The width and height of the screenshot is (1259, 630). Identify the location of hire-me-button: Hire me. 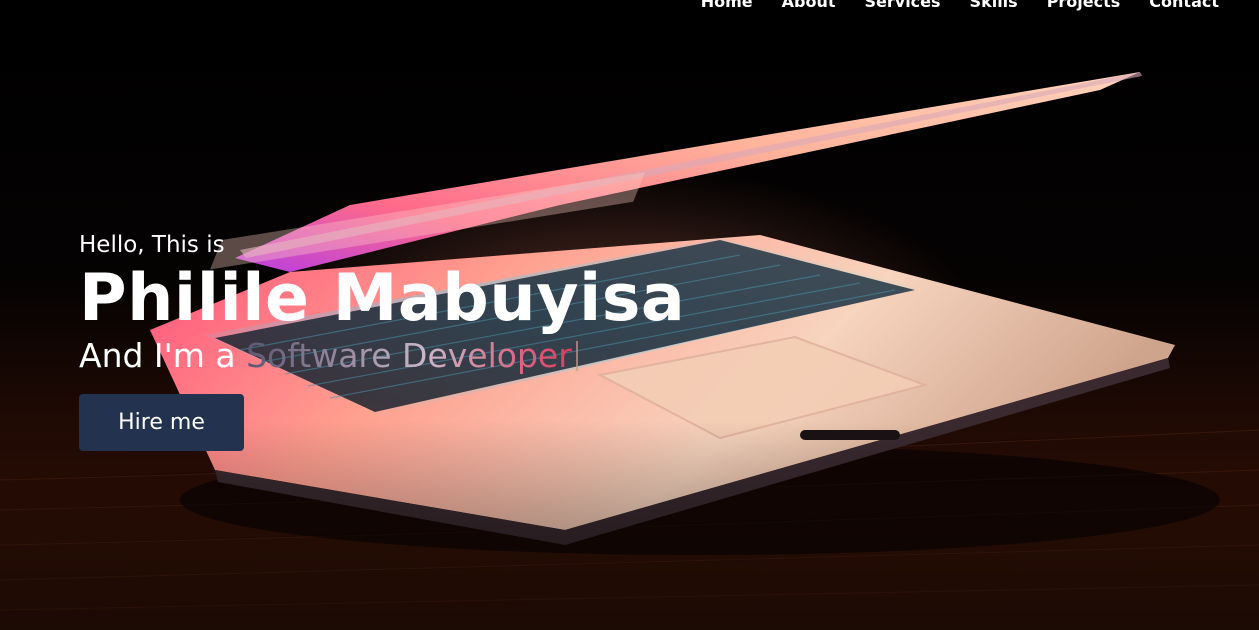
(161, 422).